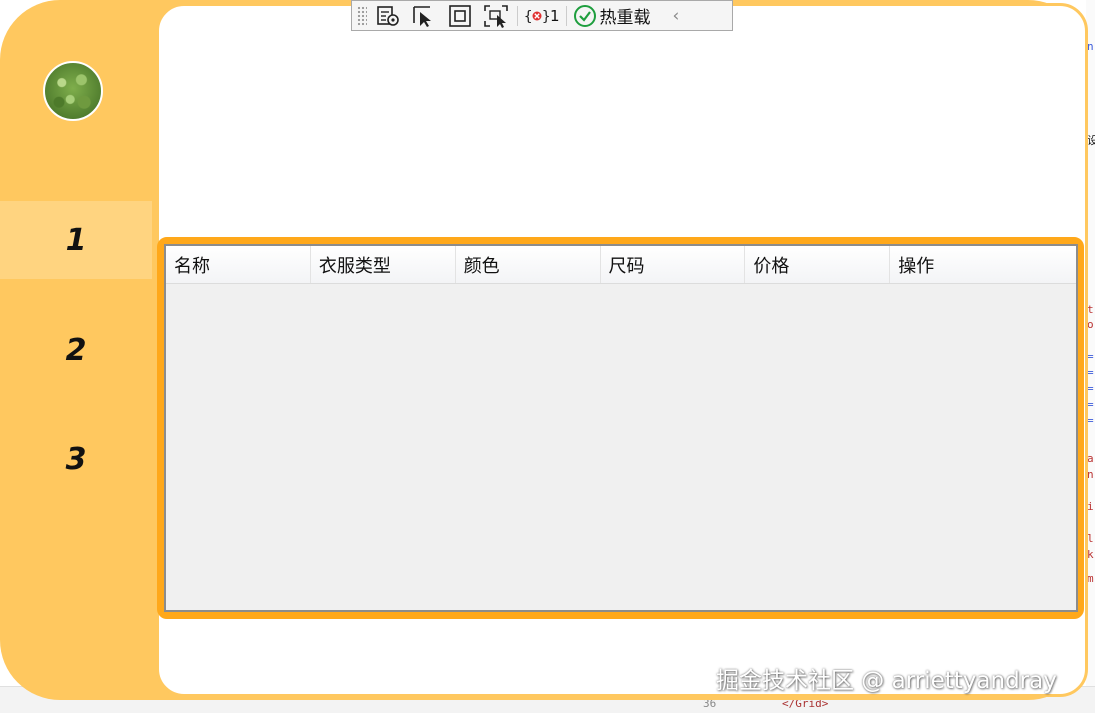  I want to click on sidebar-item-2: 2, so click(76, 350).